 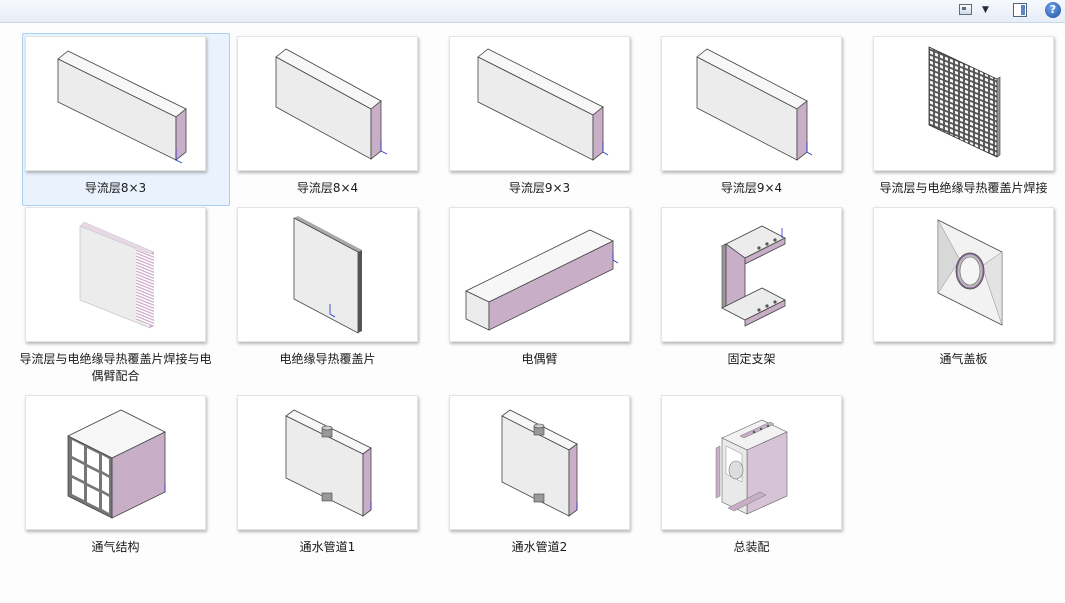 What do you see at coordinates (539, 188) in the screenshot?
I see `file-name-label: 导流层9×3` at bounding box center [539, 188].